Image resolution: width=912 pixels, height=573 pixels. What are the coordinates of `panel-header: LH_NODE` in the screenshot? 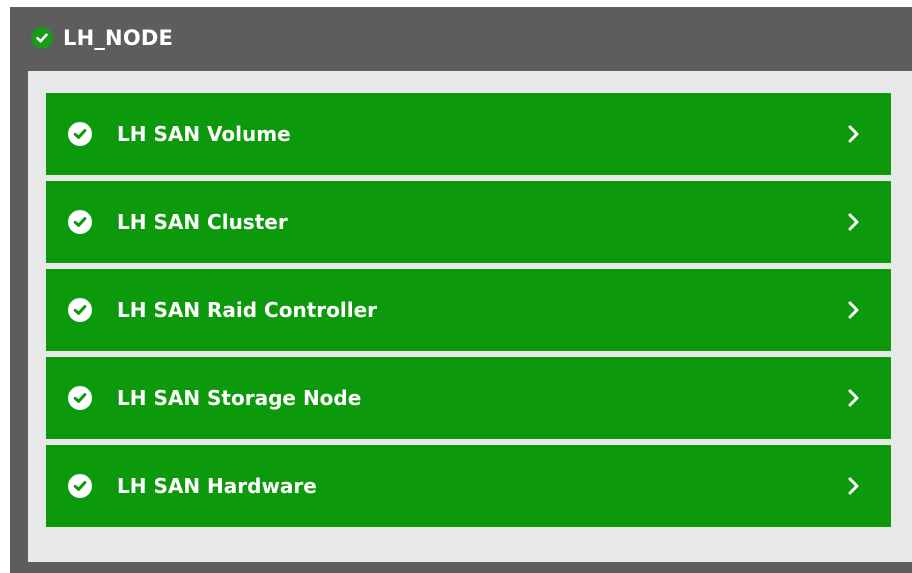 It's located at (461, 39).